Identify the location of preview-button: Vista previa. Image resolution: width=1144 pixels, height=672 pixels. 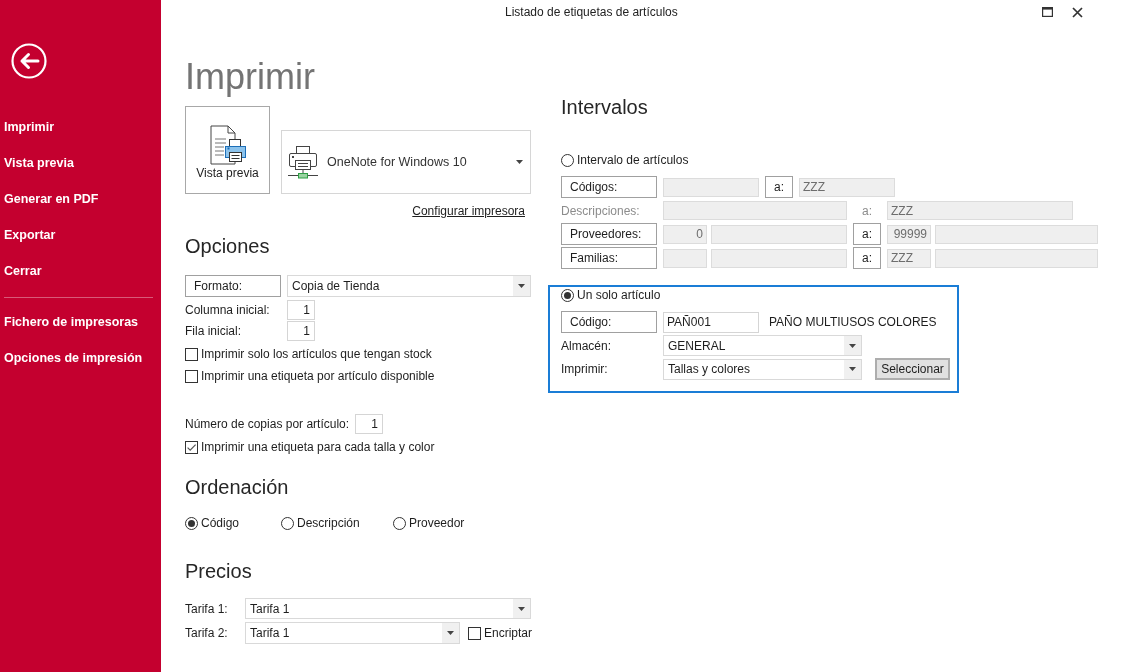
(227, 150).